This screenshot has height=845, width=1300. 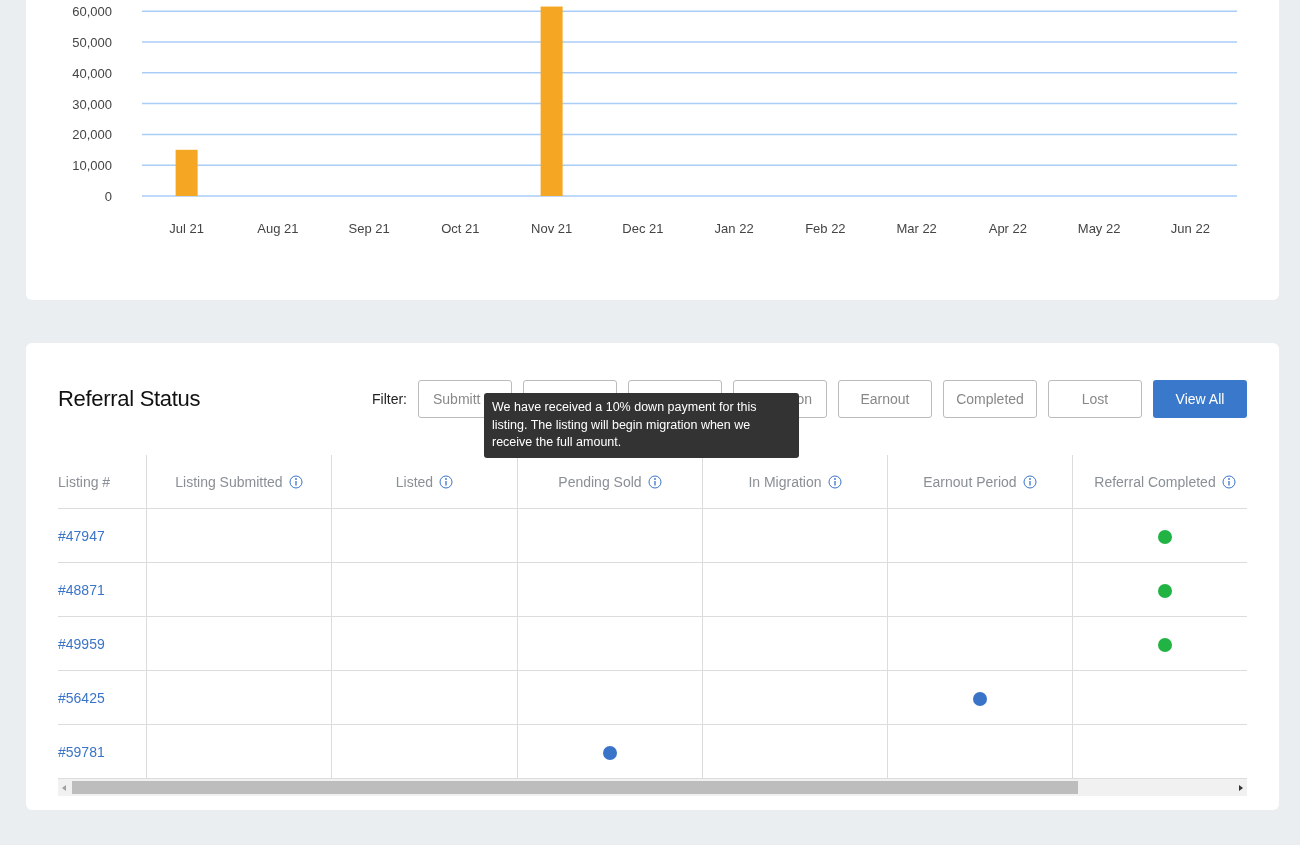 What do you see at coordinates (414, 481) in the screenshot?
I see `column-header: Listed` at bounding box center [414, 481].